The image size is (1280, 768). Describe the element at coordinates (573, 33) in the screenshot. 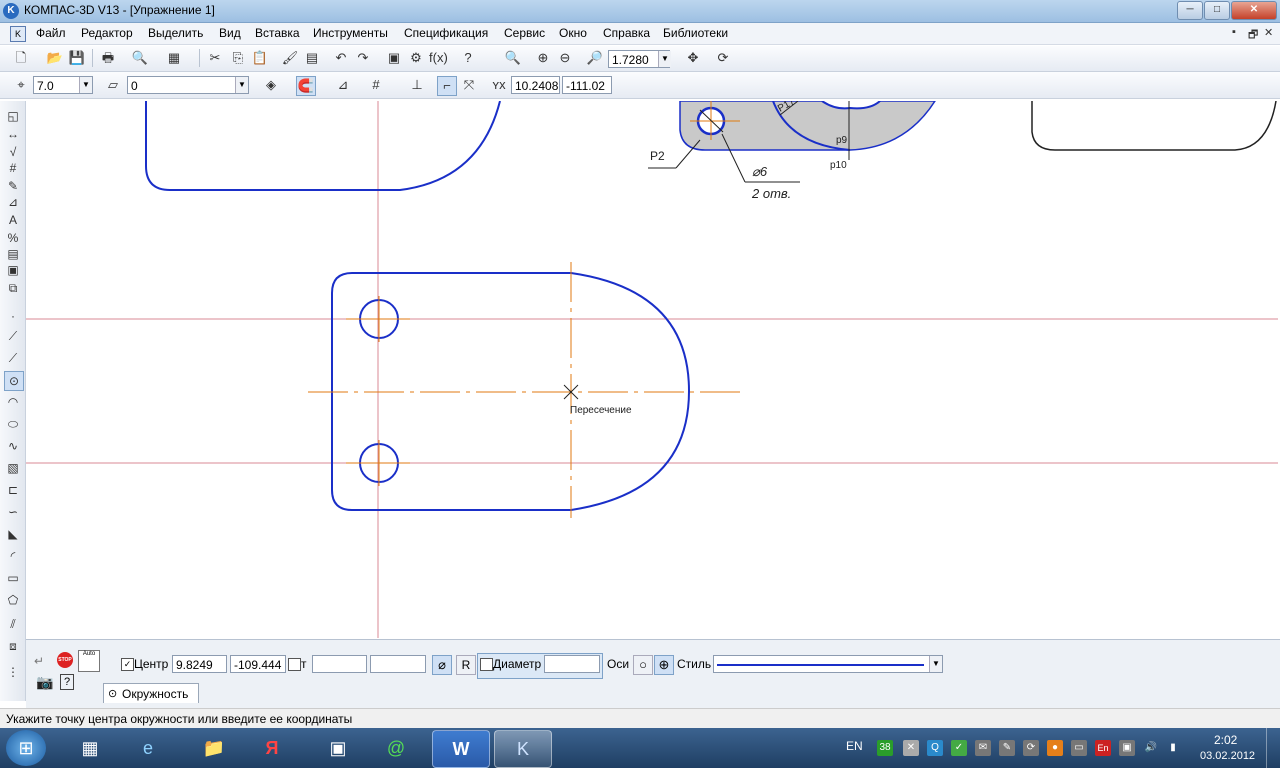

I see `menu-window: Окно` at that location.